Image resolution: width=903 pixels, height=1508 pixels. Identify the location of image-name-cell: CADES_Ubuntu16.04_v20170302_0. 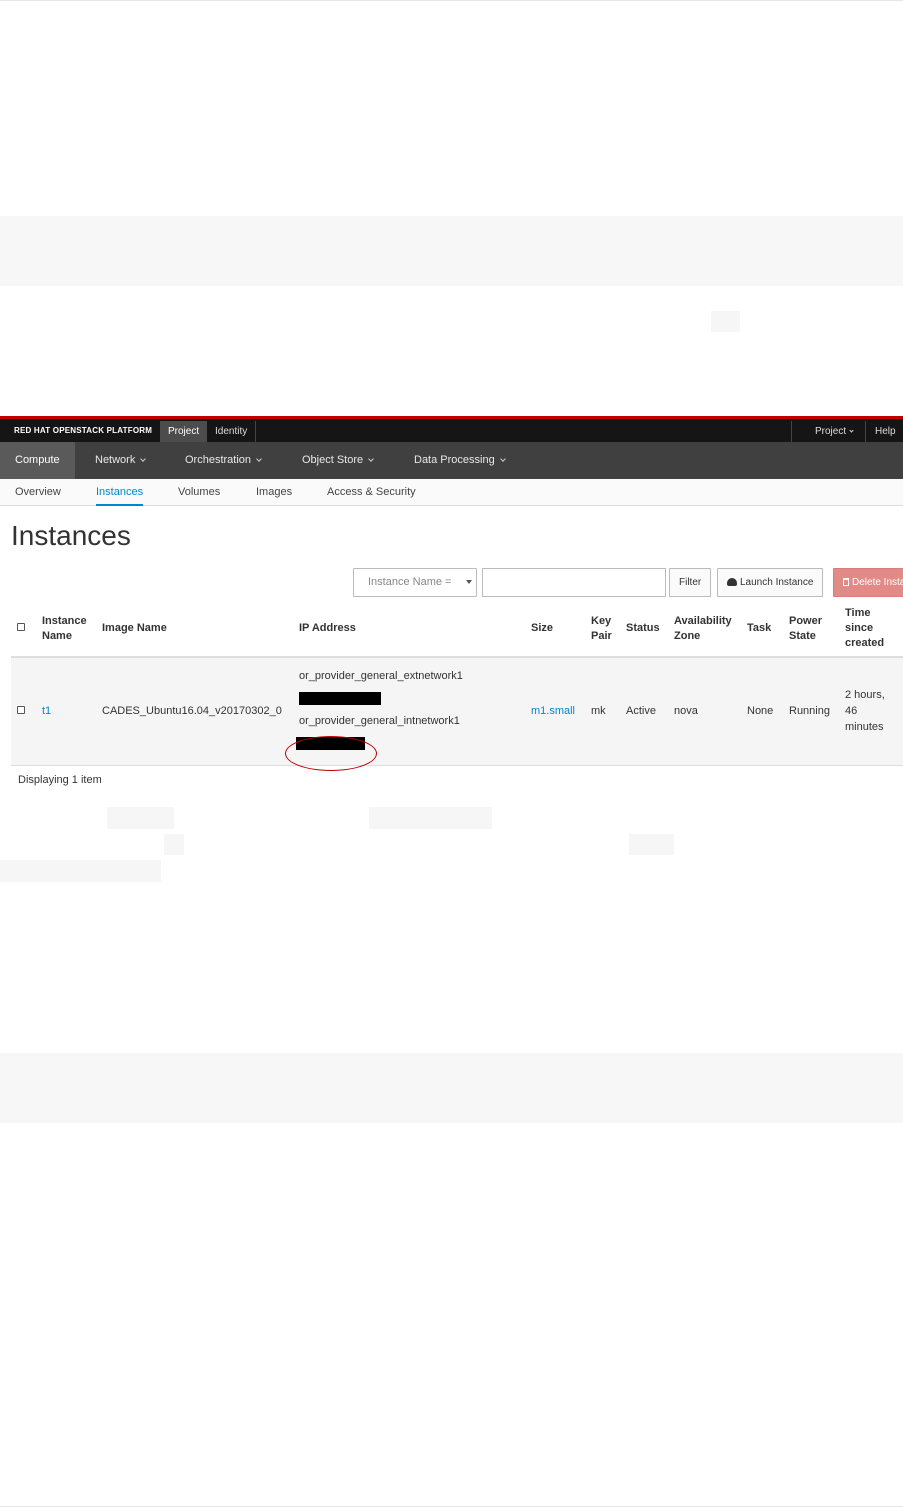
(194, 711).